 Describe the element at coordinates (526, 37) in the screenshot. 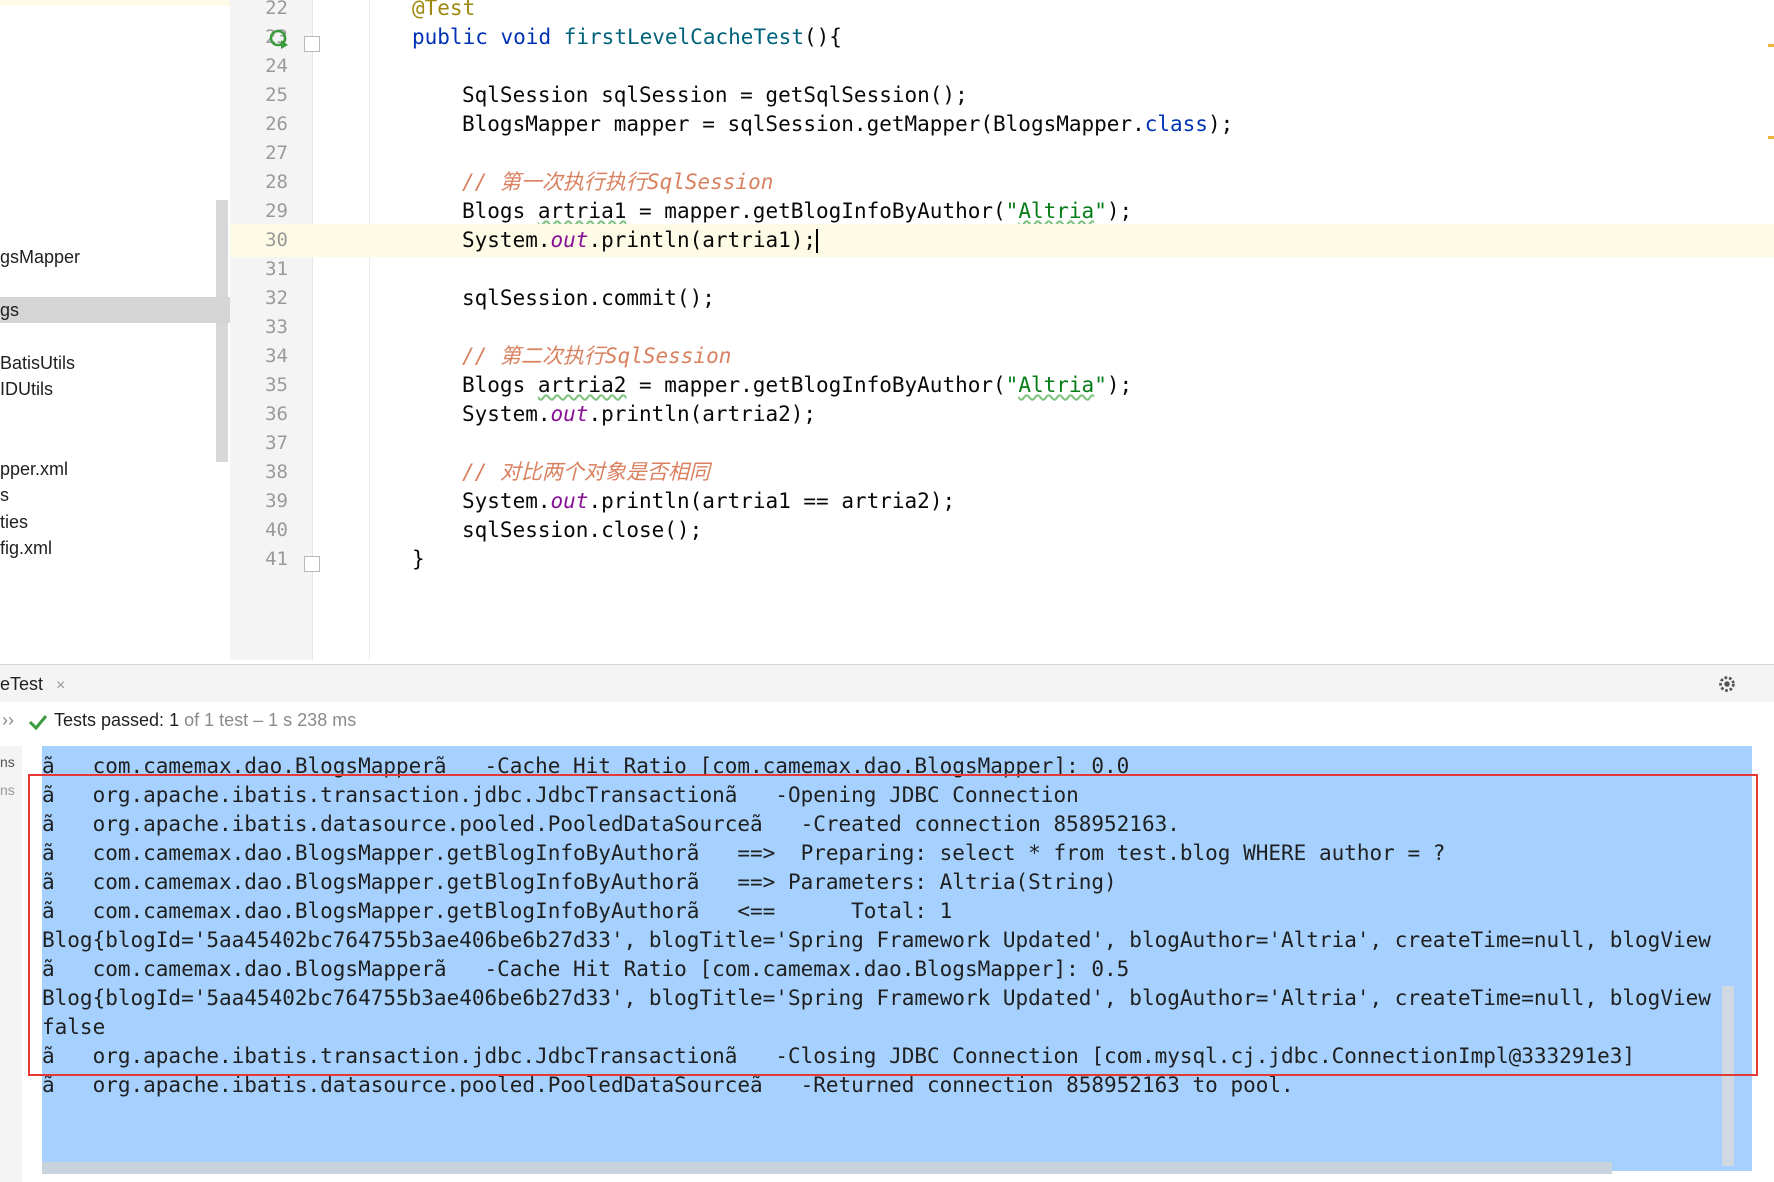

I see `kw-void: void` at that location.